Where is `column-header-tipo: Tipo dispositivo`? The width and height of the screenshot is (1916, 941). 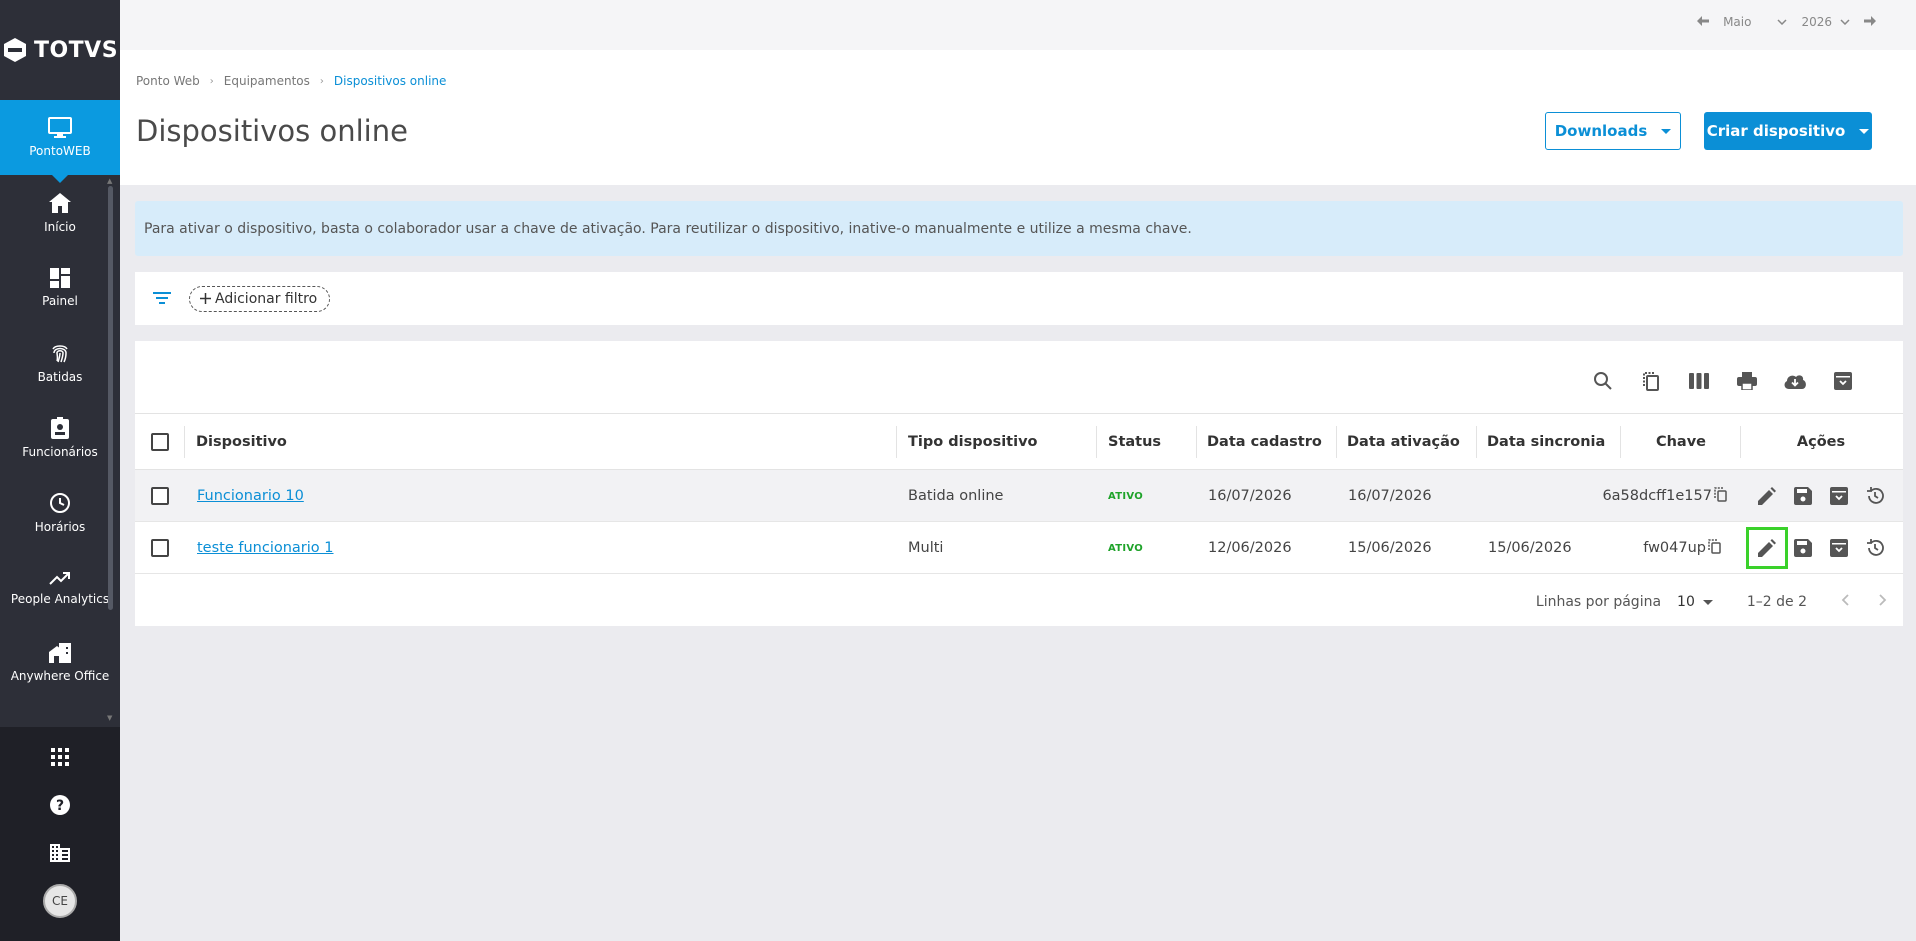
column-header-tipo: Tipo dispositivo is located at coordinates (997, 442).